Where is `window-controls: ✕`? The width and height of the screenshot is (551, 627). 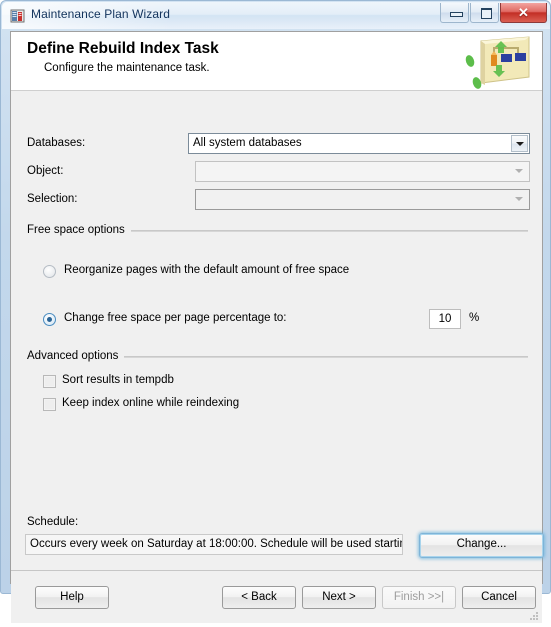 window-controls: ✕ is located at coordinates (493, 13).